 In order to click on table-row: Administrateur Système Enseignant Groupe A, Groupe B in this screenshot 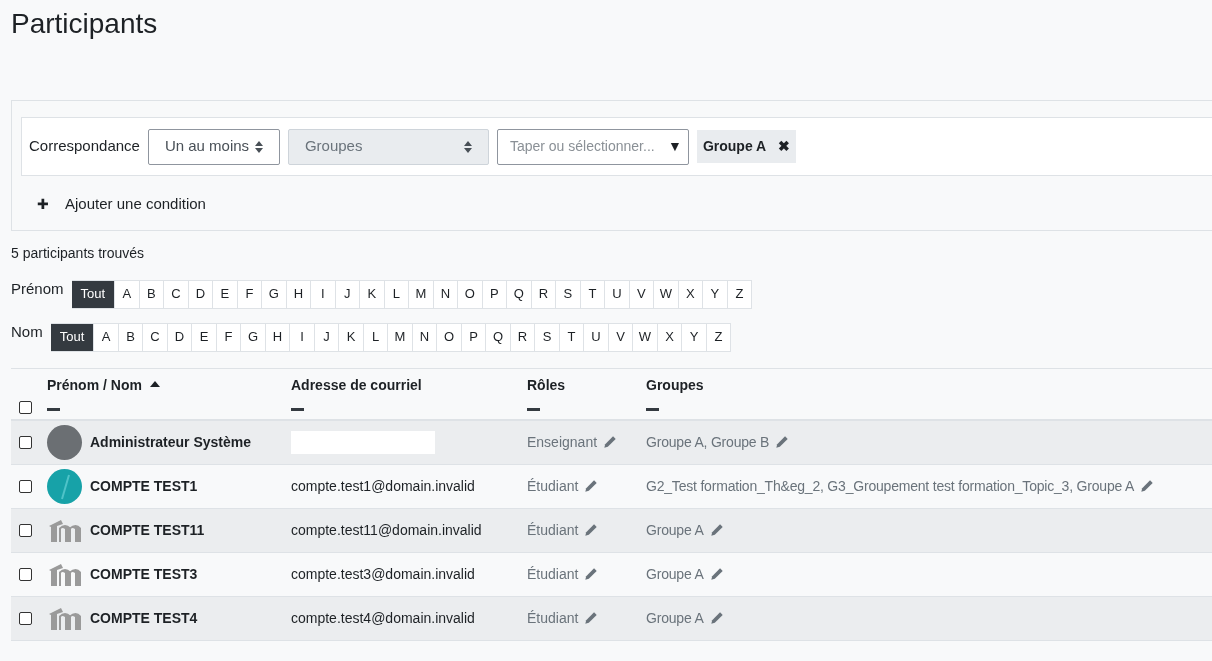, I will do `click(611, 442)`.